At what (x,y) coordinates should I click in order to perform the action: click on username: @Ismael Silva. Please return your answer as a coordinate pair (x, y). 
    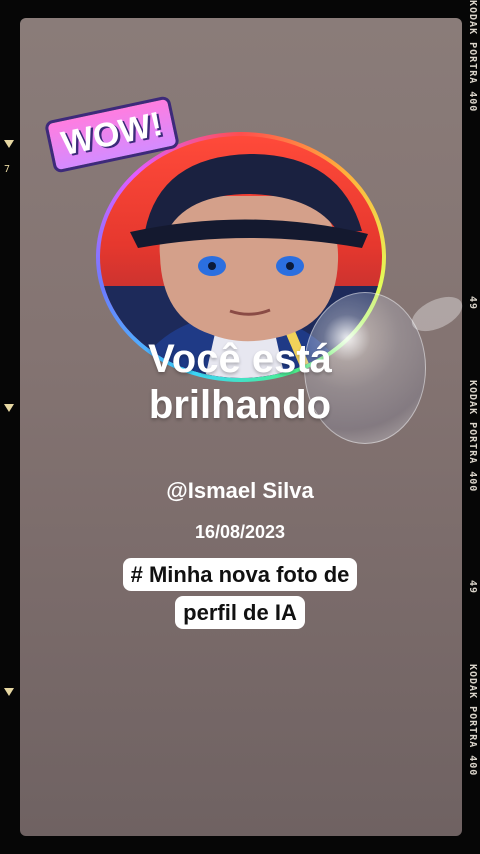
    Looking at the image, I should click on (240, 490).